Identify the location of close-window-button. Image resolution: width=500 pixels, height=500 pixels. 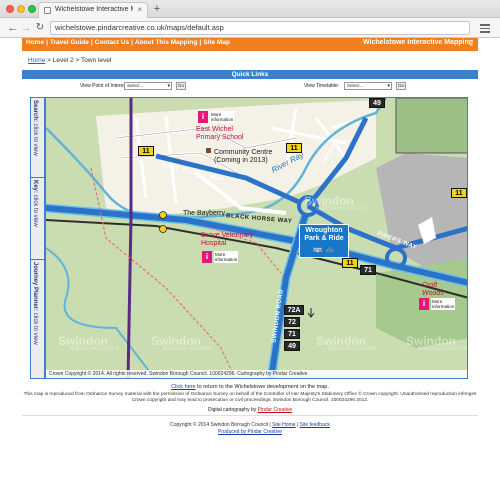
(10, 9).